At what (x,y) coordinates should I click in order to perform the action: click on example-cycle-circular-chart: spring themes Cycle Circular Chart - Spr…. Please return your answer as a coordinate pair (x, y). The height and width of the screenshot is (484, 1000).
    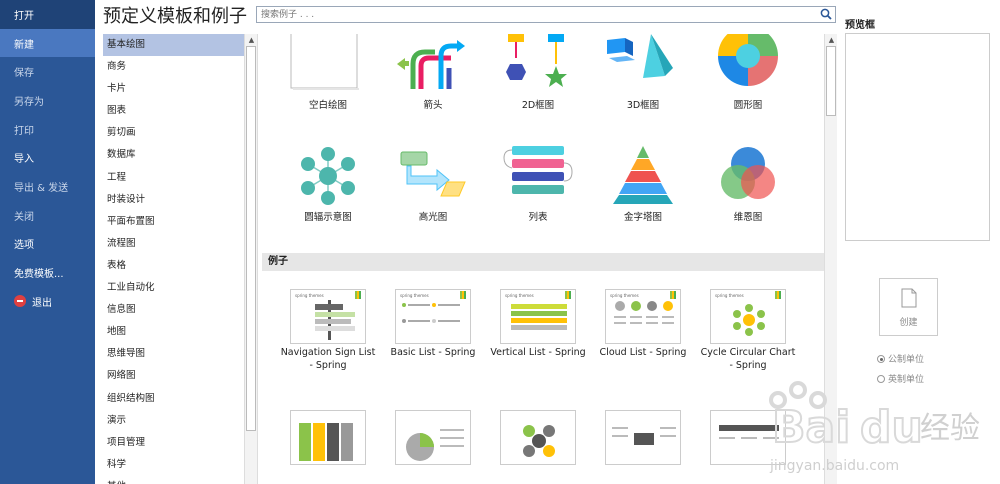
    Looking at the image, I should click on (748, 330).